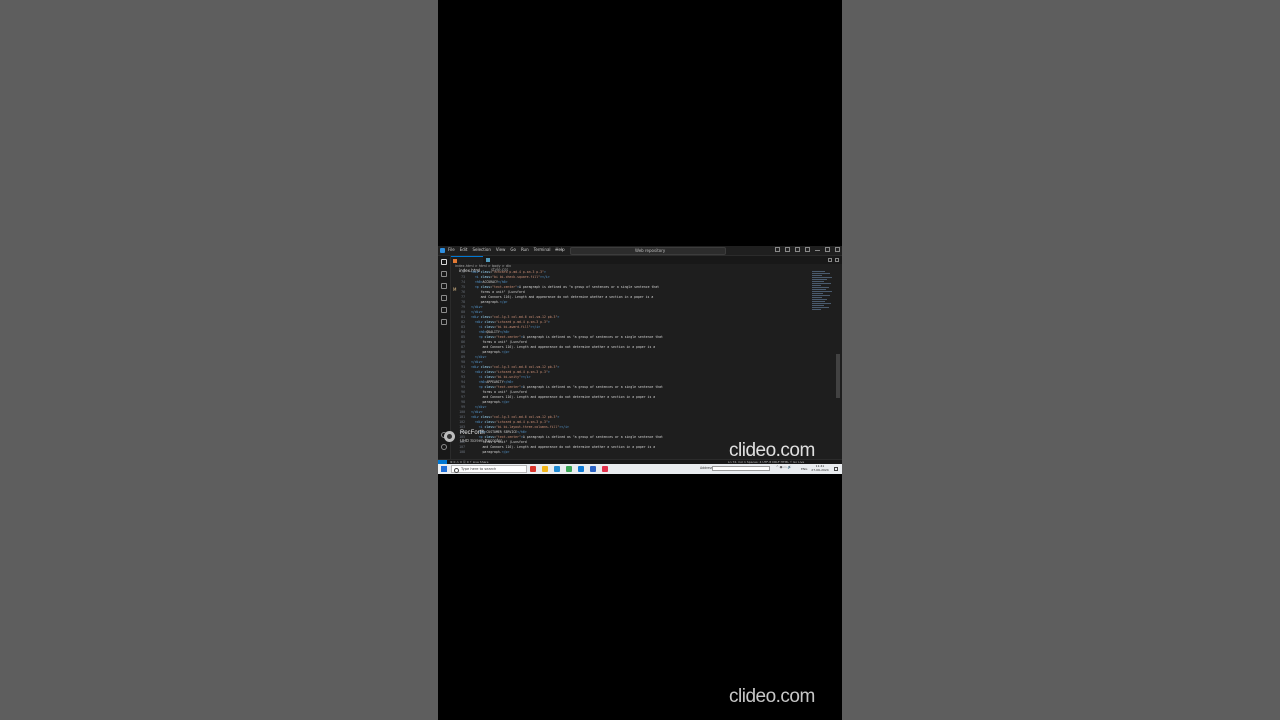 The height and width of the screenshot is (720, 1280). I want to click on html-file-icon, so click(455, 261).